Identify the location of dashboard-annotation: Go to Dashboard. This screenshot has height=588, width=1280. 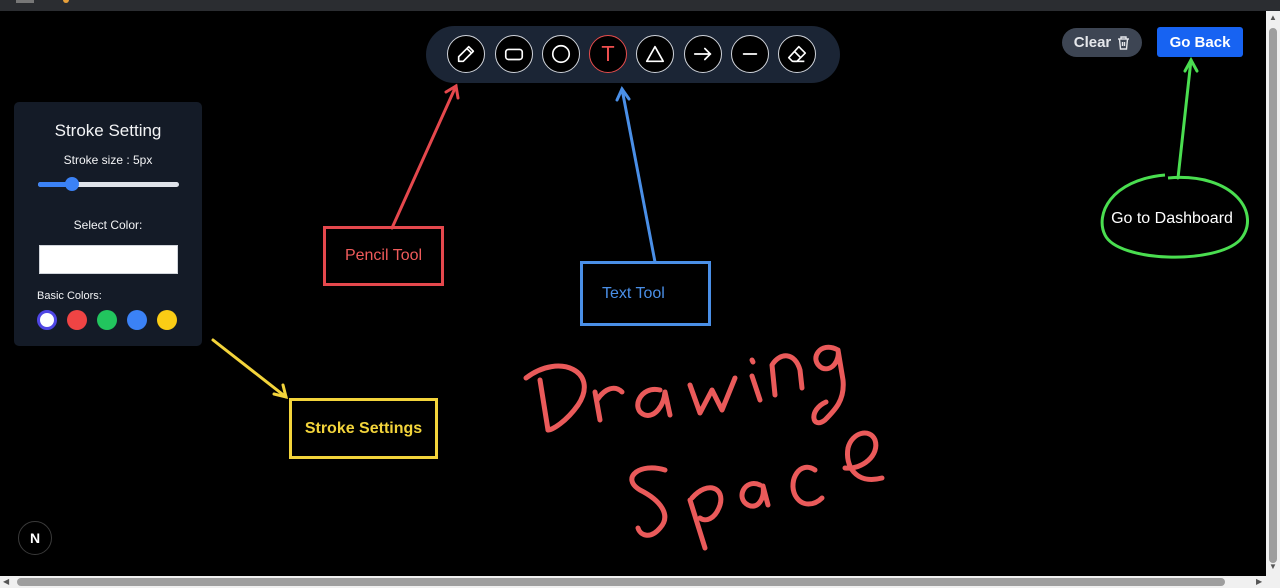
(1172, 219).